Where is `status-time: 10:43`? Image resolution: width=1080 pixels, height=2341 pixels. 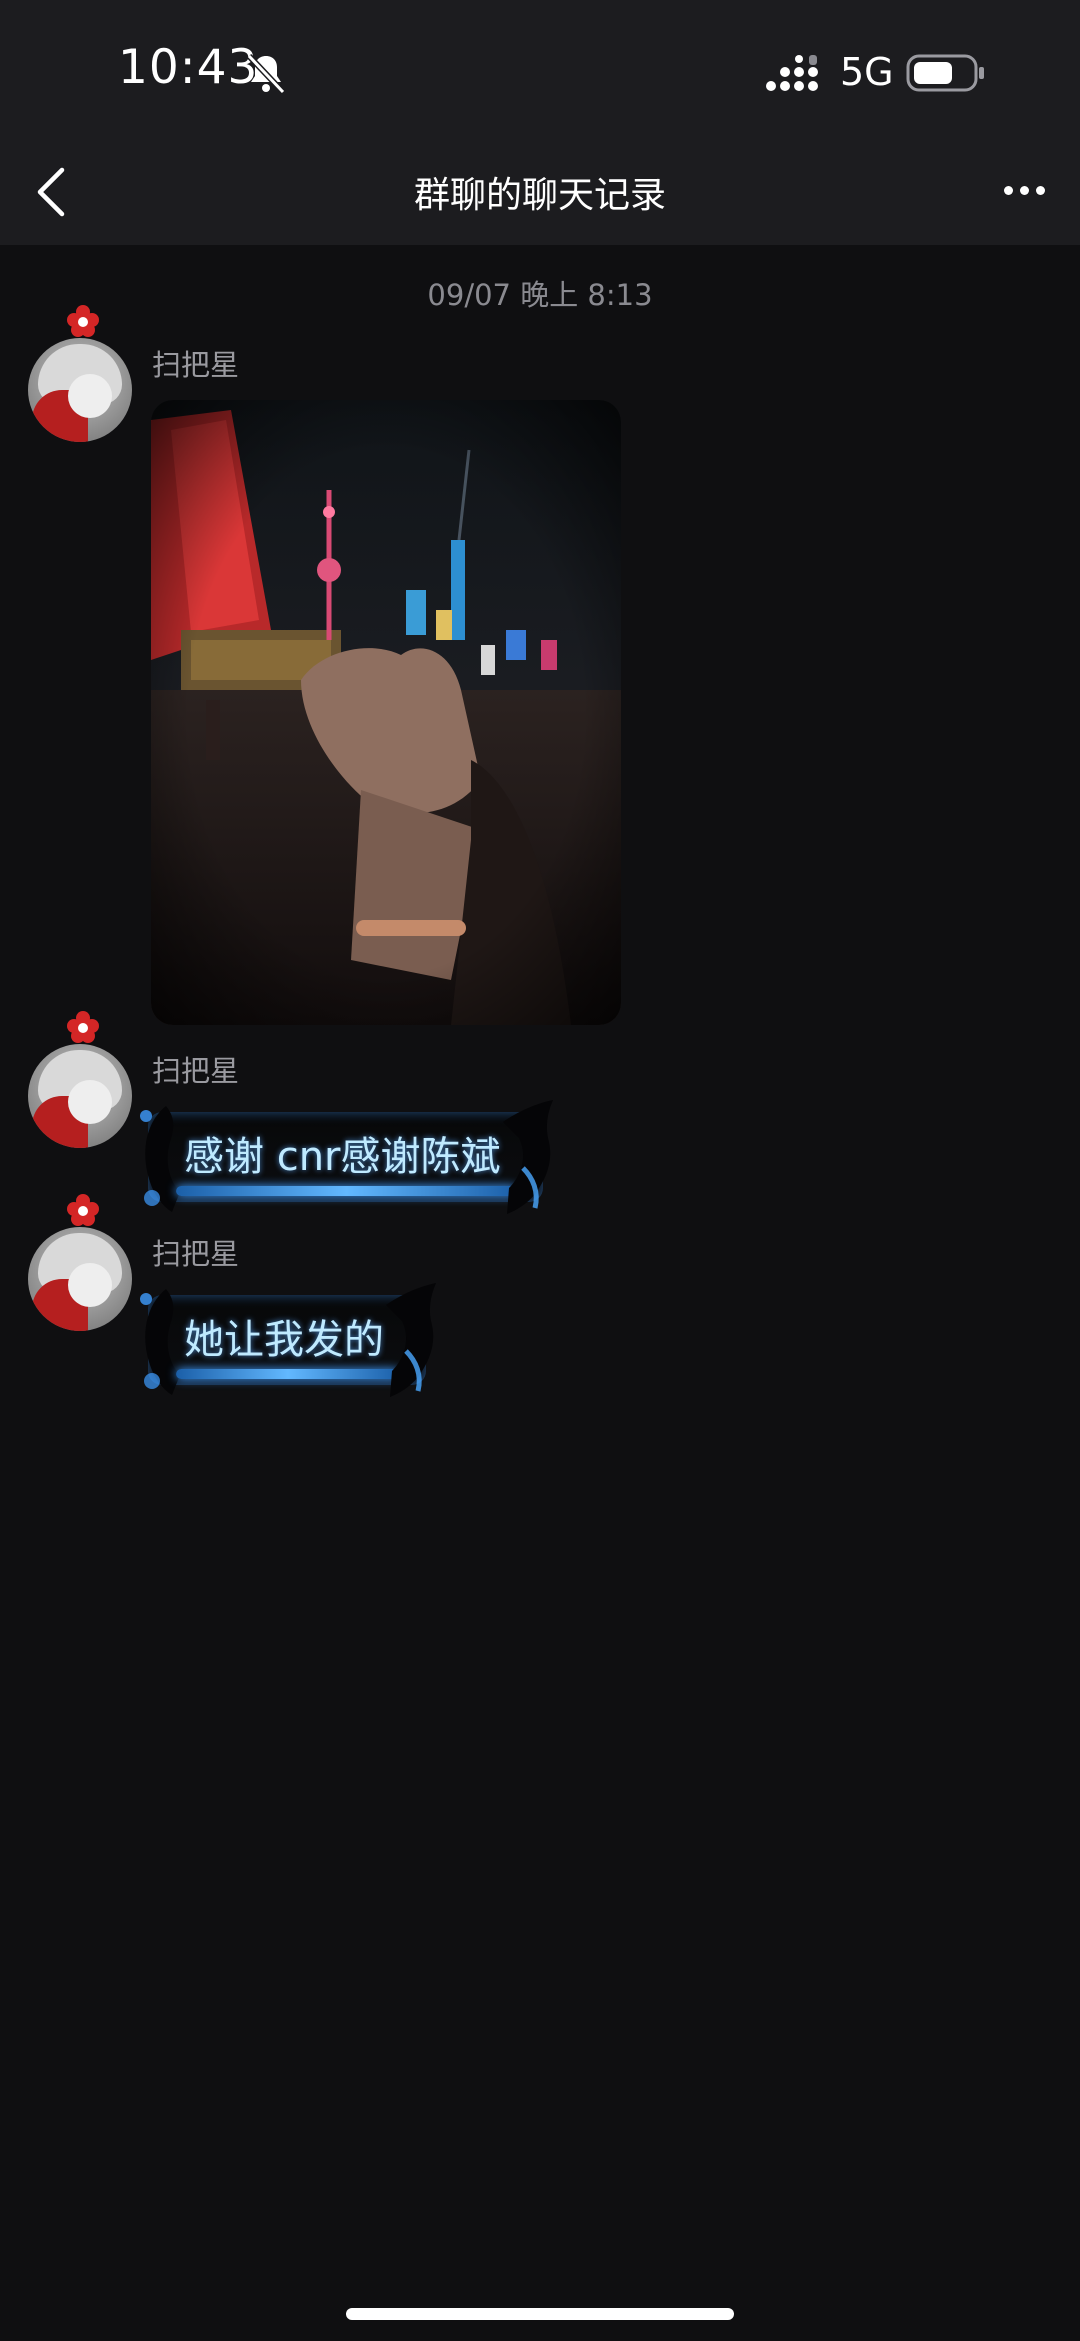
status-time: 10:43 is located at coordinates (188, 67).